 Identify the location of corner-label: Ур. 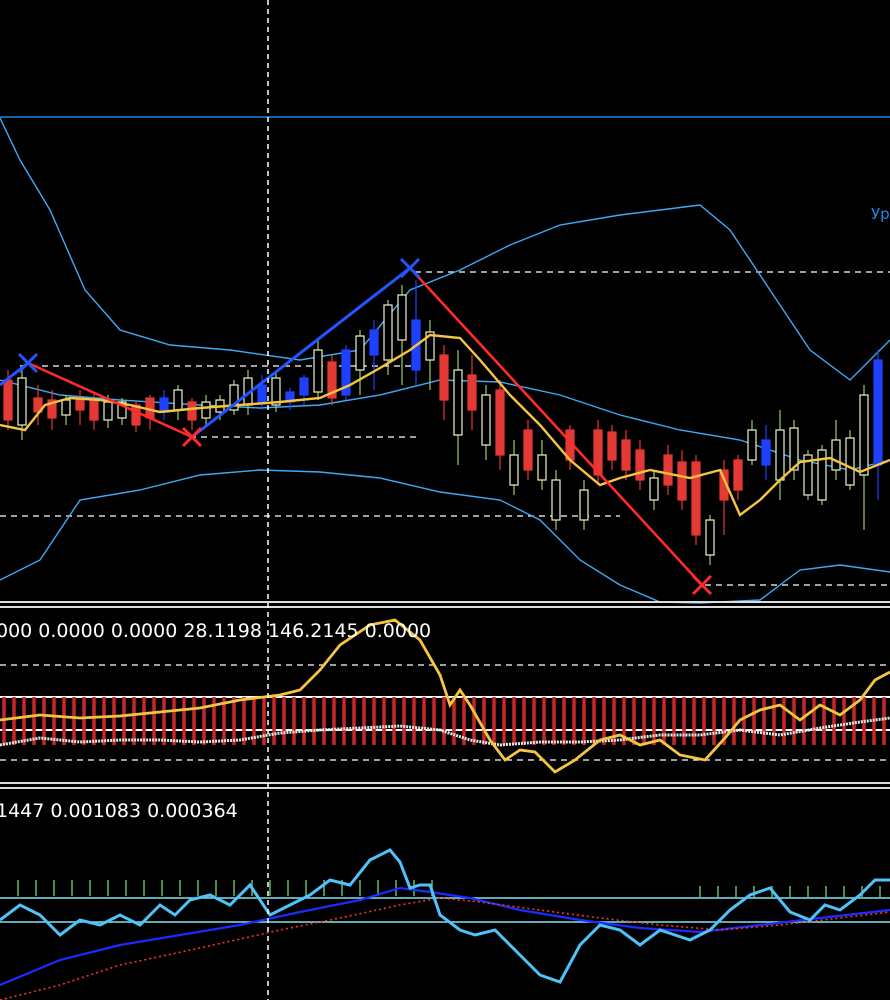
(880, 214).